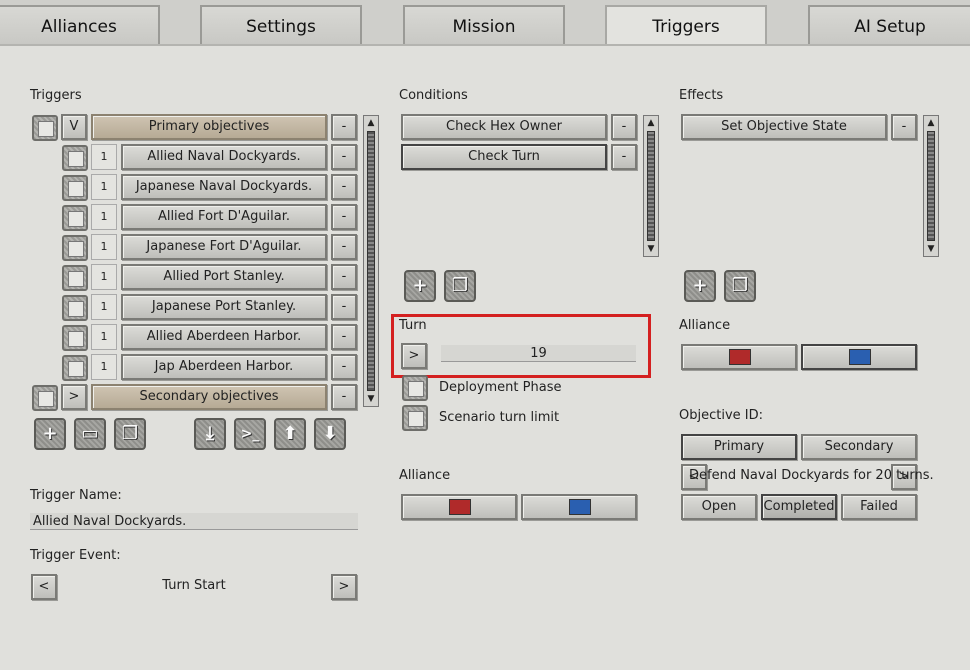  I want to click on condition-alliance-allied-button, so click(459, 507).